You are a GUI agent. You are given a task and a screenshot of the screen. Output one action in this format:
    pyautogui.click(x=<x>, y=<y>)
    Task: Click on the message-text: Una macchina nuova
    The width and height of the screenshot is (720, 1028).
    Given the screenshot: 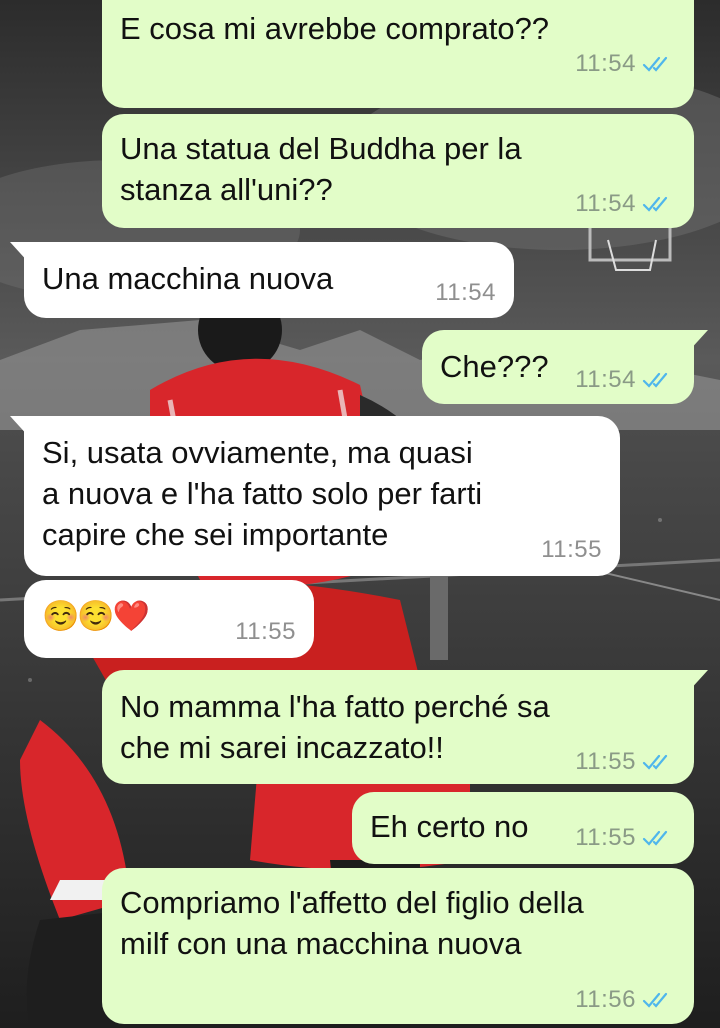 What is the action you would take?
    pyautogui.click(x=188, y=278)
    